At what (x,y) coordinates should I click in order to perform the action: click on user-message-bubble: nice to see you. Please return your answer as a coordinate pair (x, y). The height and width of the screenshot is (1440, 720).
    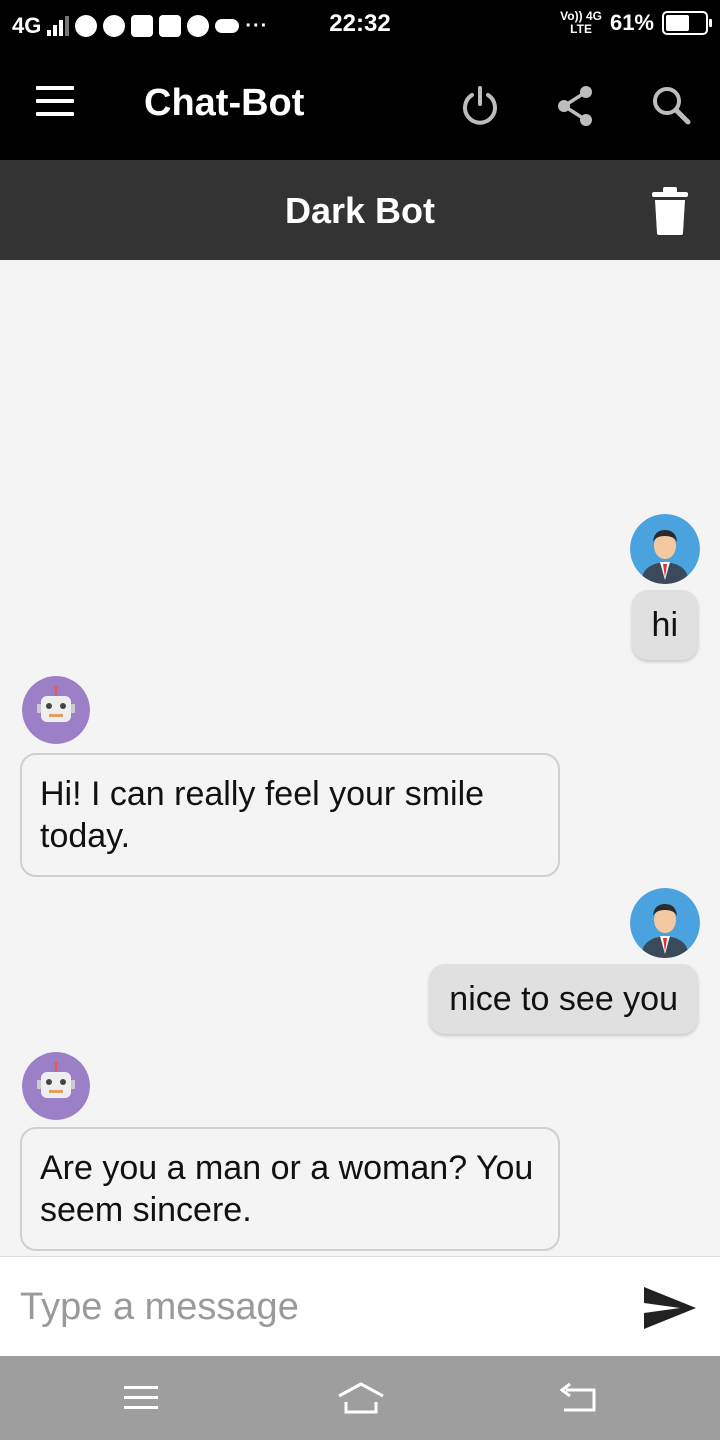
    Looking at the image, I should click on (563, 999).